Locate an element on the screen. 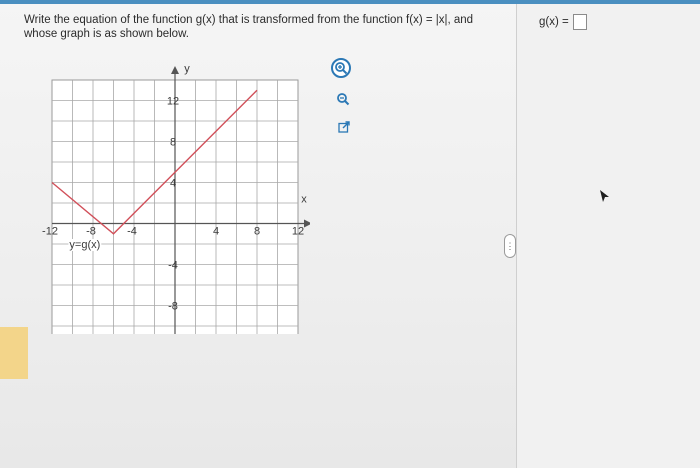  answer-row: g(x) = is located at coordinates (563, 22).